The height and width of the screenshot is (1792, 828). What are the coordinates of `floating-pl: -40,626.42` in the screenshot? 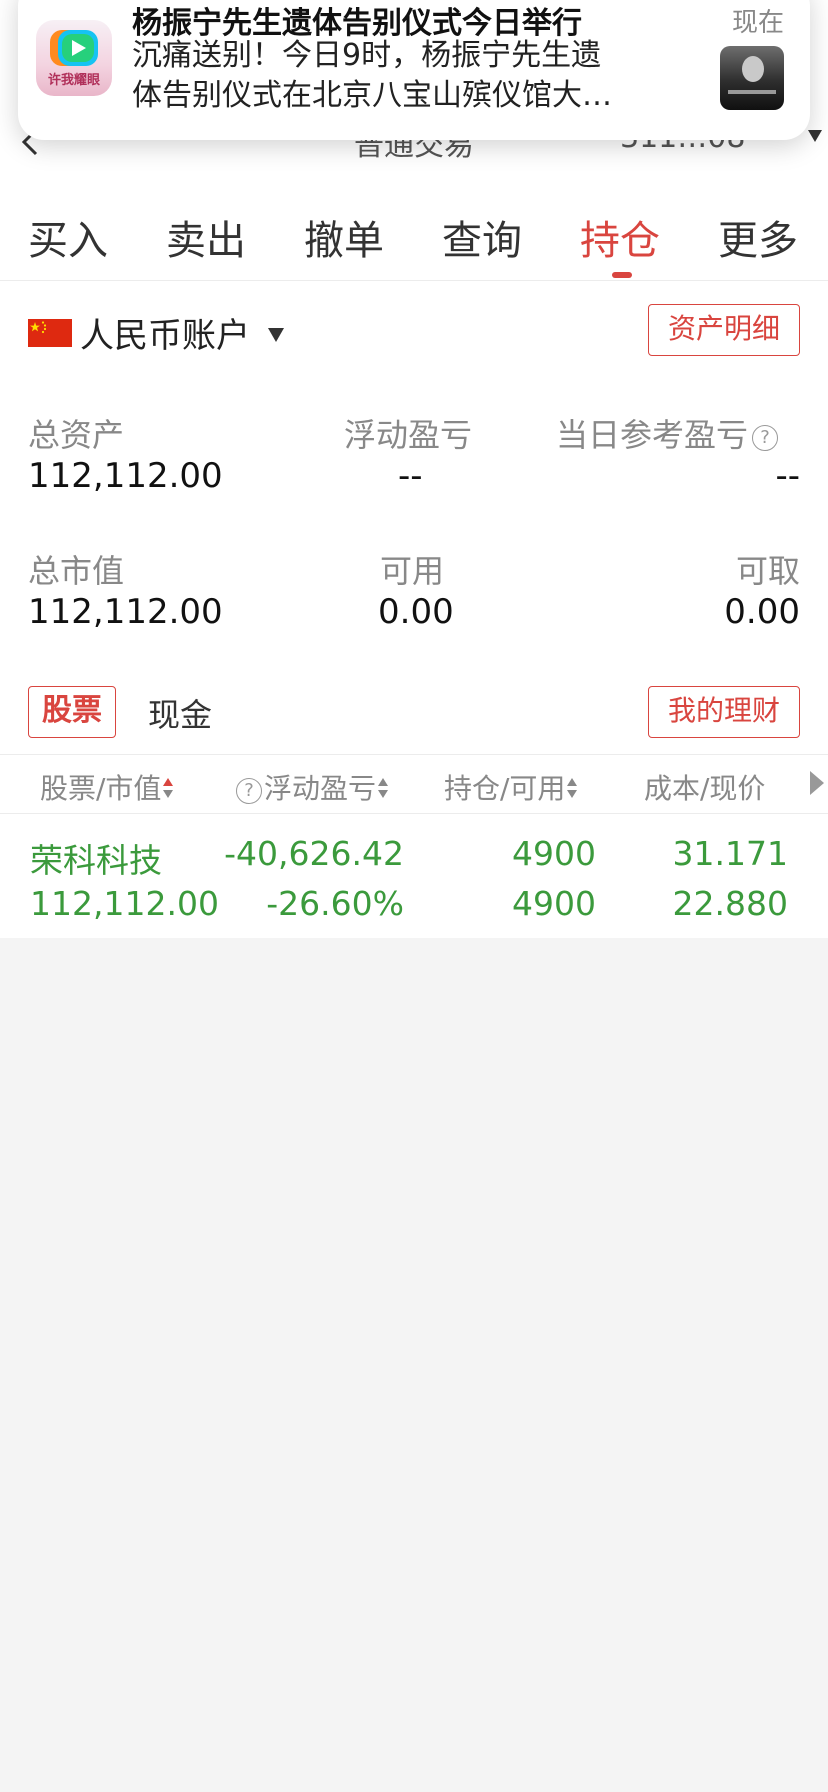 It's located at (314, 853).